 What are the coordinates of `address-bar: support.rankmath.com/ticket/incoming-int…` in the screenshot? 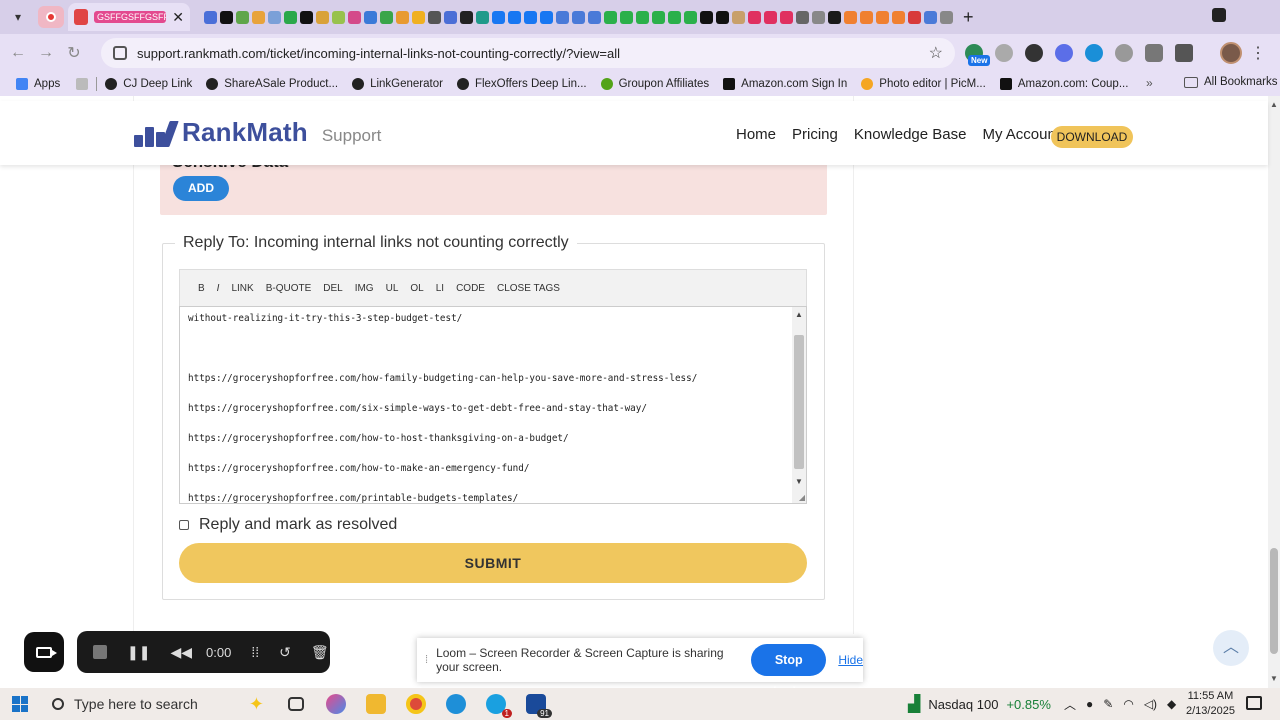 It's located at (528, 53).